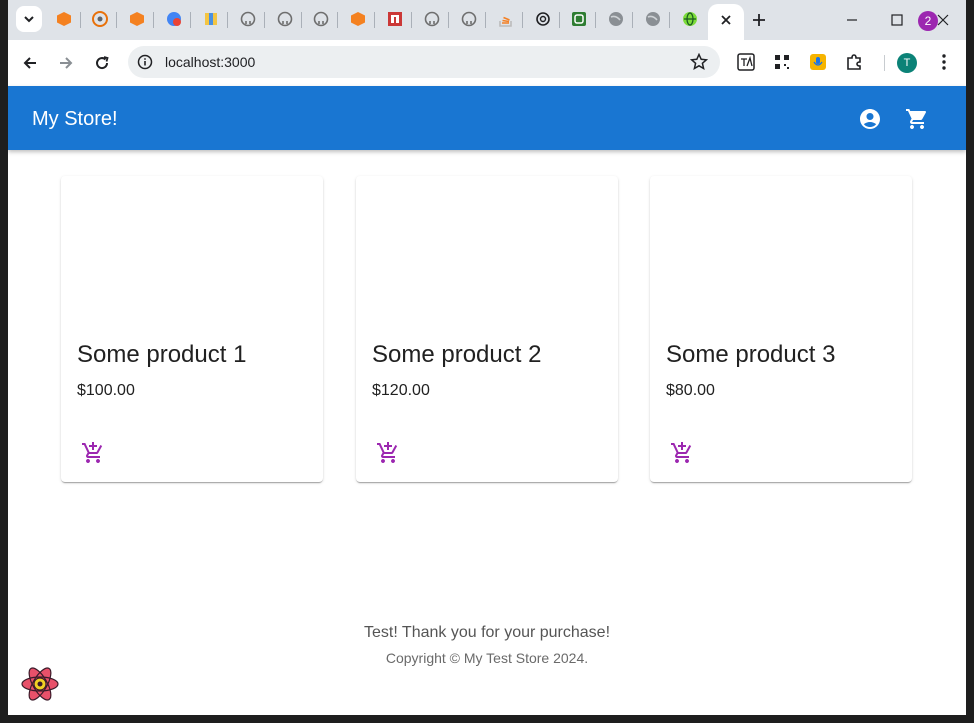 The width and height of the screenshot is (974, 723). What do you see at coordinates (75, 119) in the screenshot?
I see `store-title: My Store!` at bounding box center [75, 119].